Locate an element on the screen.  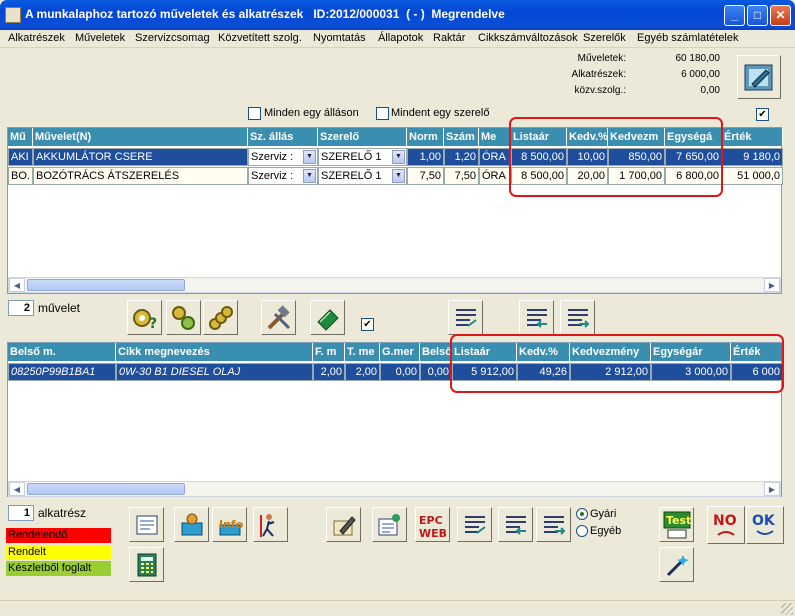
test-button: Test is located at coordinates (676, 524).